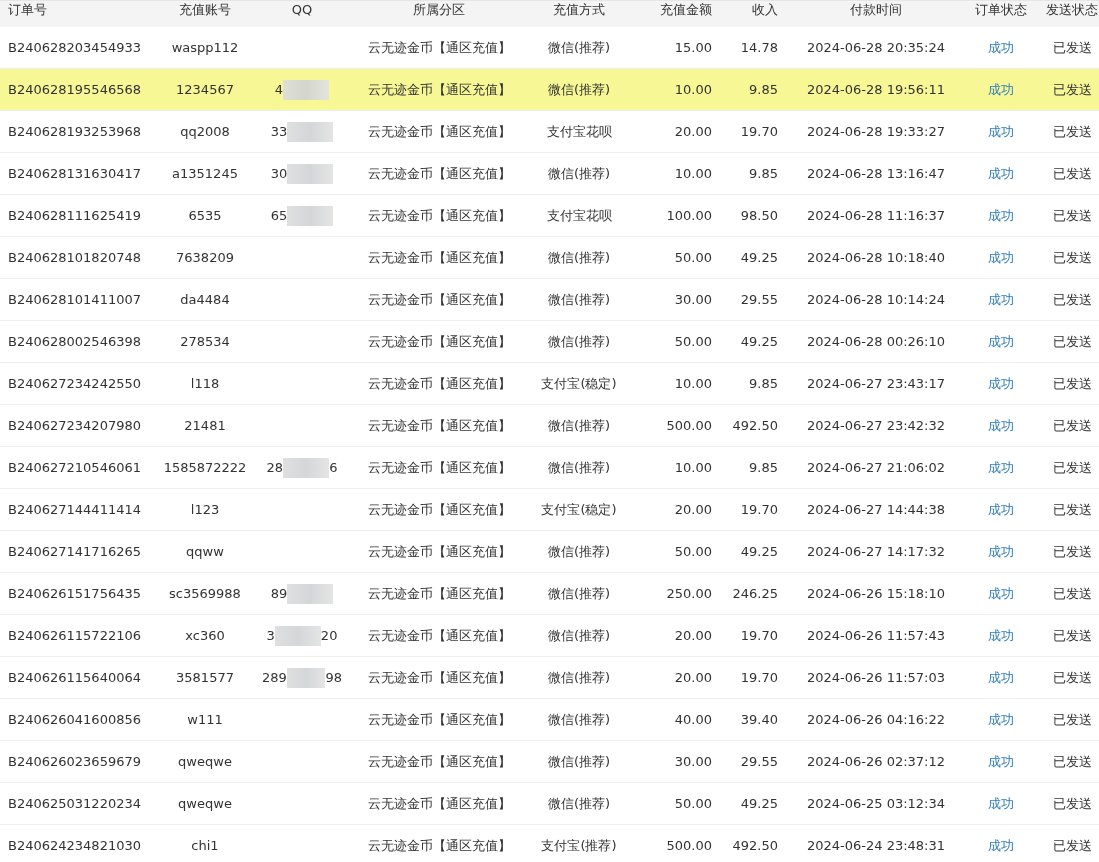  I want to click on table-row: B240627234207980 21481 云无迹金币【通区充值】 微信(推荐) 500.00 492.50 2024-06-27 23:42:32 成功 已发送, so click(549, 425).